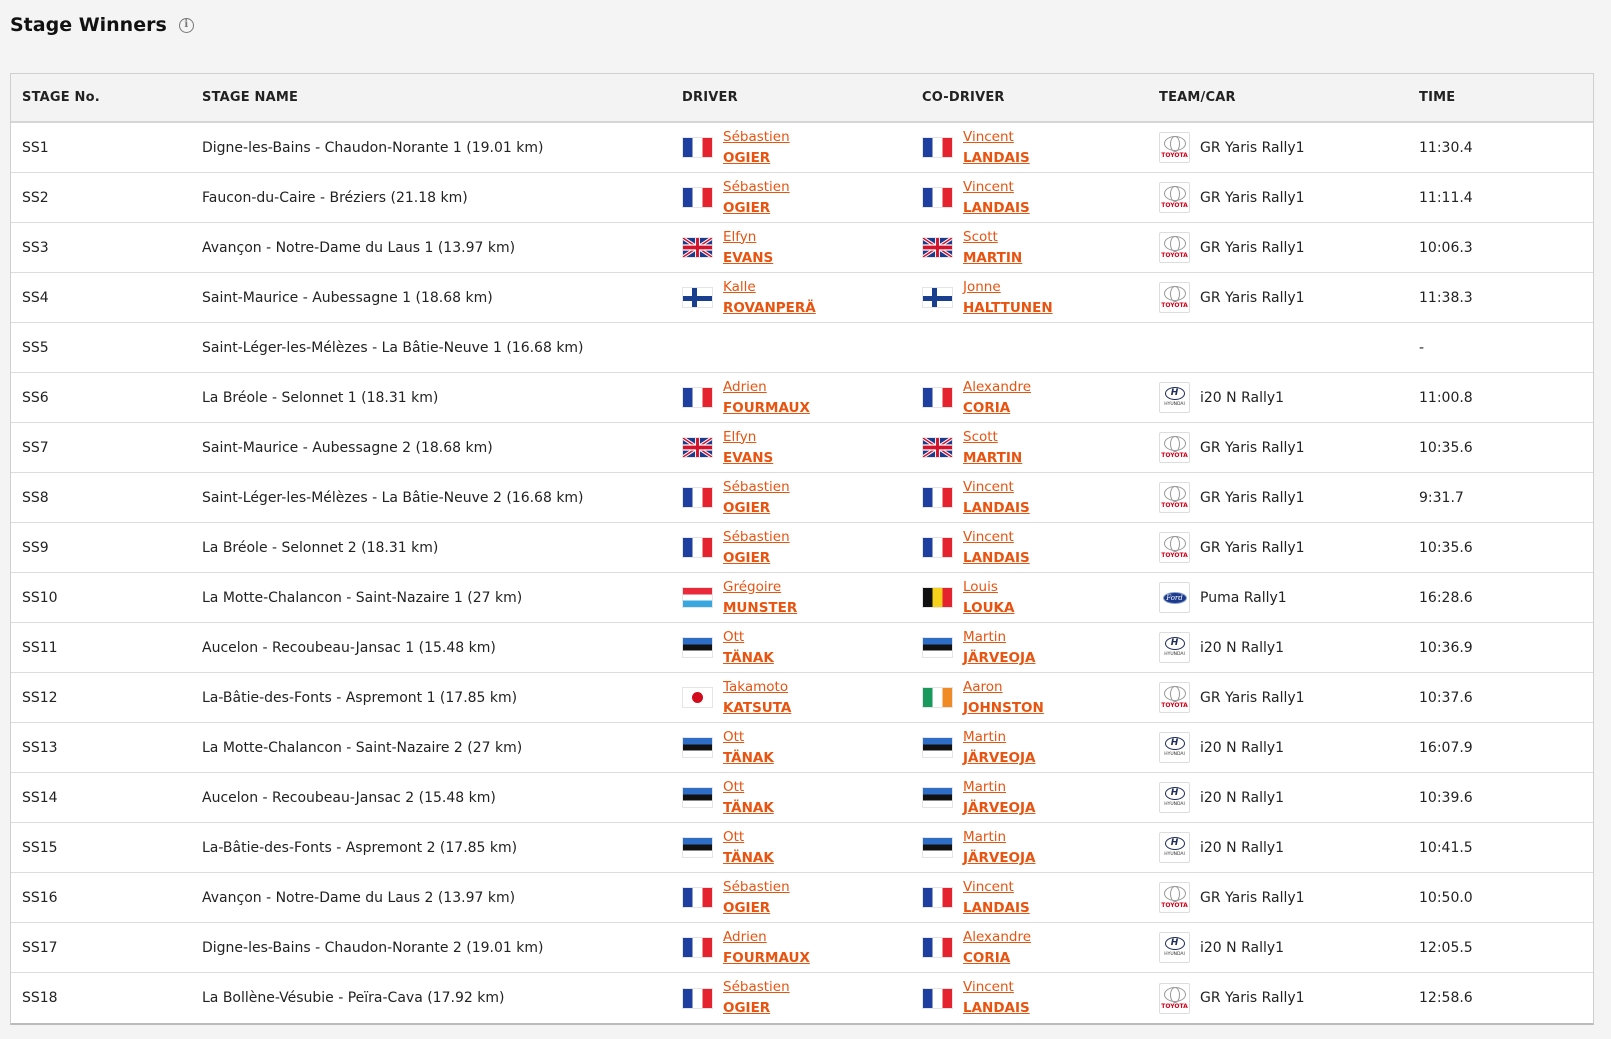 This screenshot has height=1039, width=1611. Describe the element at coordinates (106, 97) in the screenshot. I see `col-header-stage: STAGE No.` at that location.